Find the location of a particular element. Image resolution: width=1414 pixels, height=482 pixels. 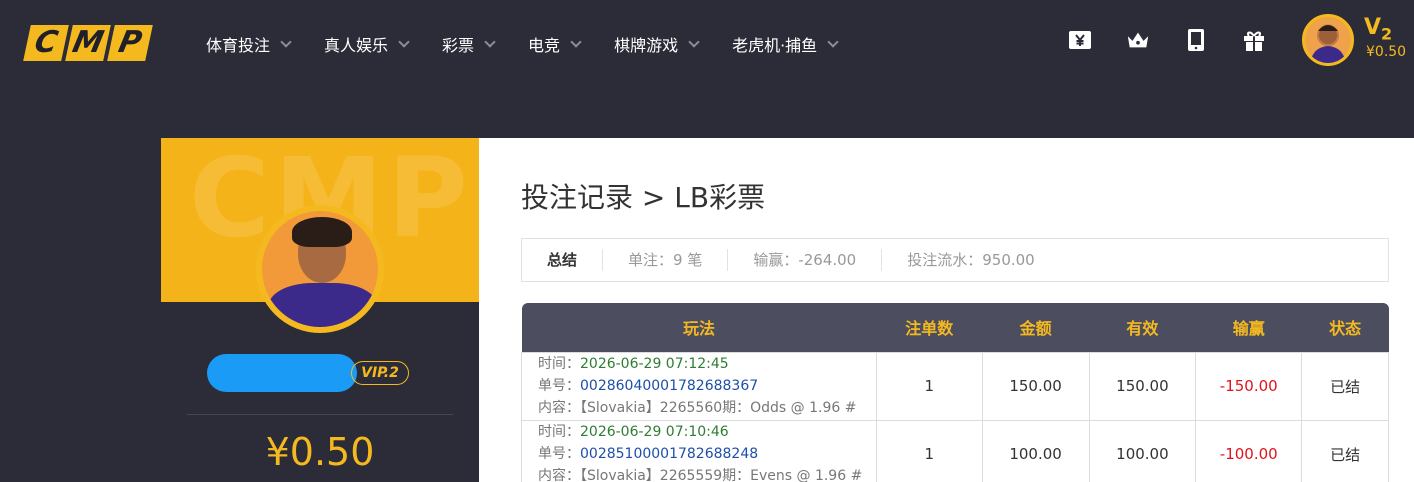

nav-item-slots-fishing: 老虎机·捕鱼 is located at coordinates (785, 44).